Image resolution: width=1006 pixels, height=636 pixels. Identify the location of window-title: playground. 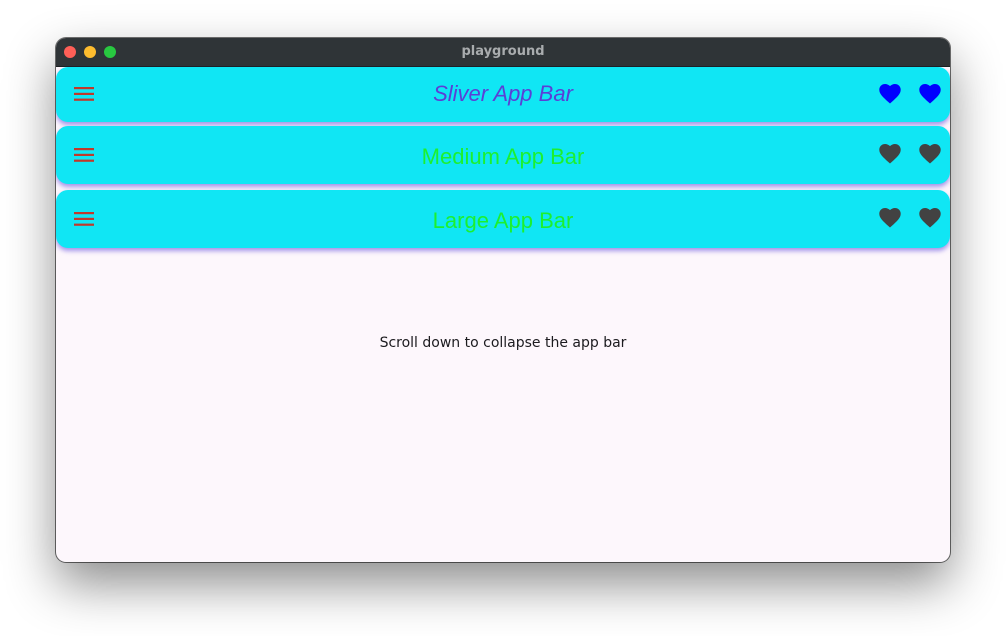
(503, 51).